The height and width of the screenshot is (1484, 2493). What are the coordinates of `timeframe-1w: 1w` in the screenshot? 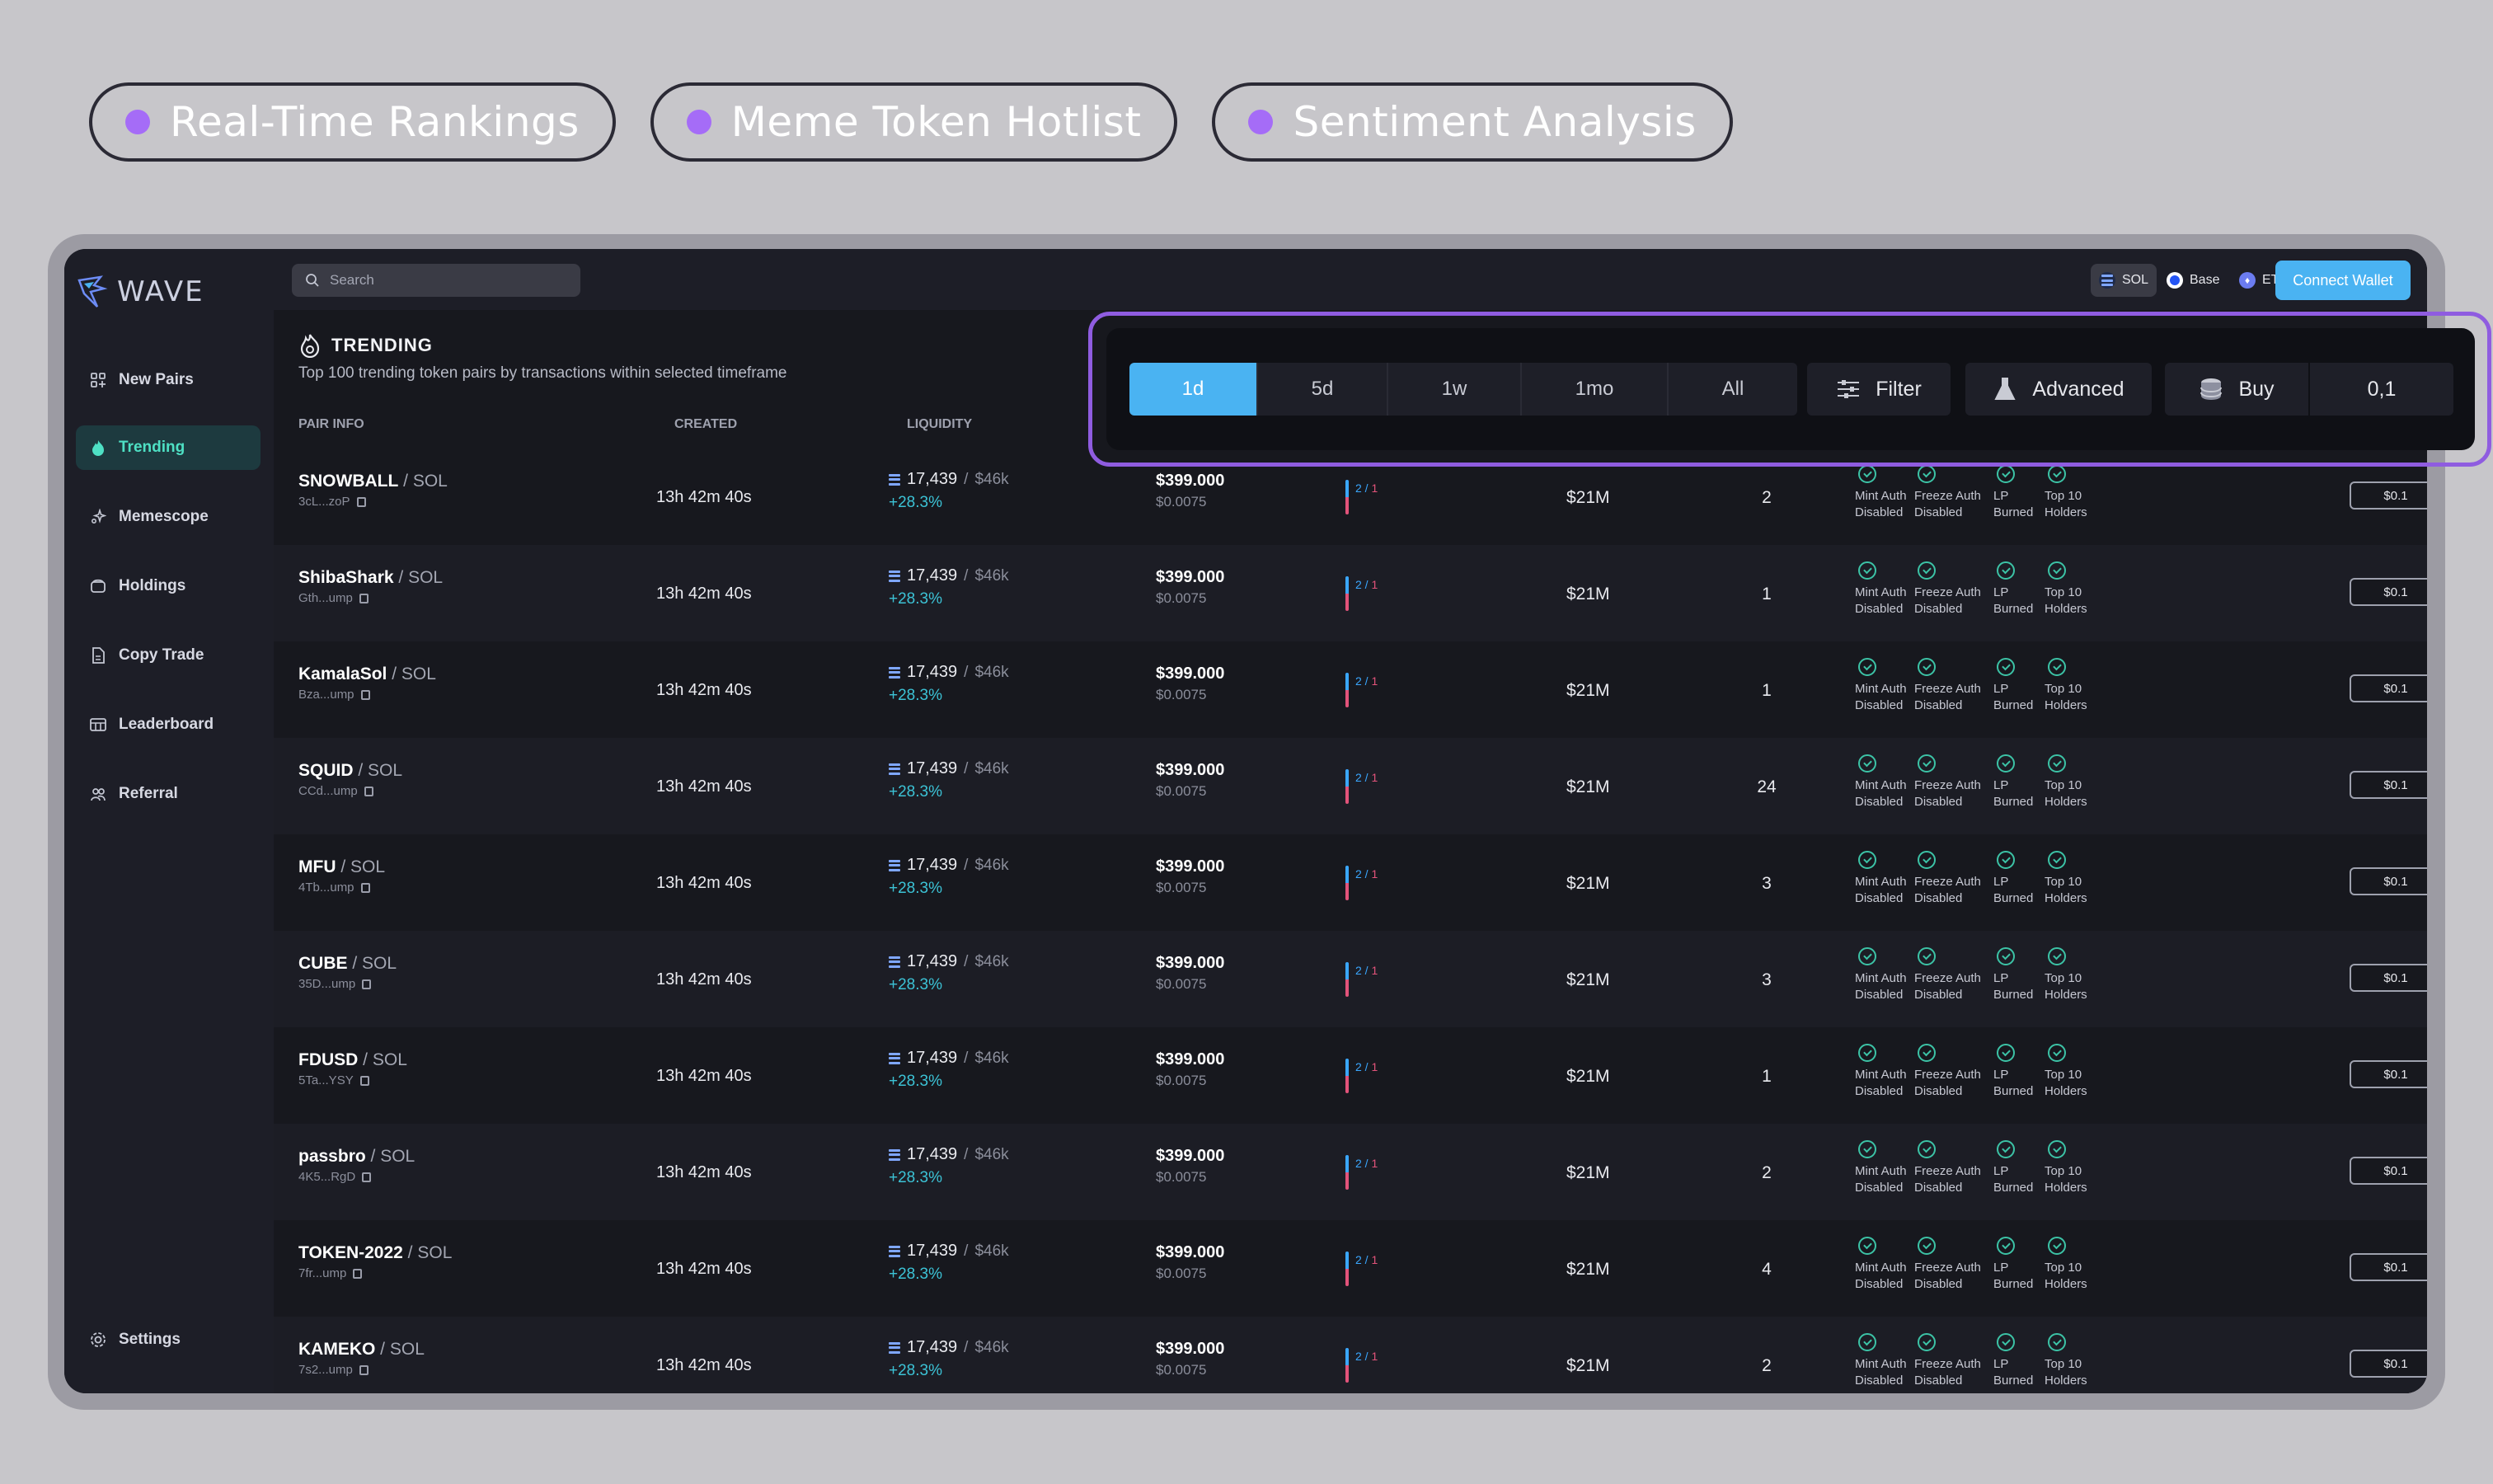 It's located at (1455, 389).